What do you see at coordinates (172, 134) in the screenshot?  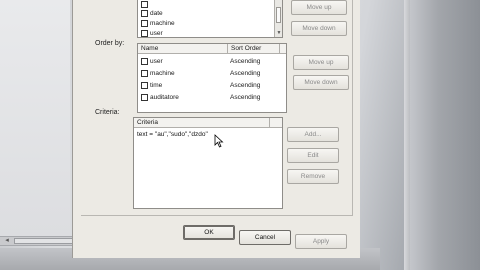 I see `criteria-value: text = "au","sudo","dzdo"` at bounding box center [172, 134].